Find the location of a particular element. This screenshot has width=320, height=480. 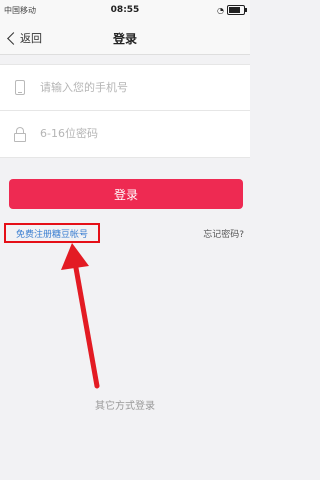

page-title: 登录 is located at coordinates (124, 39).